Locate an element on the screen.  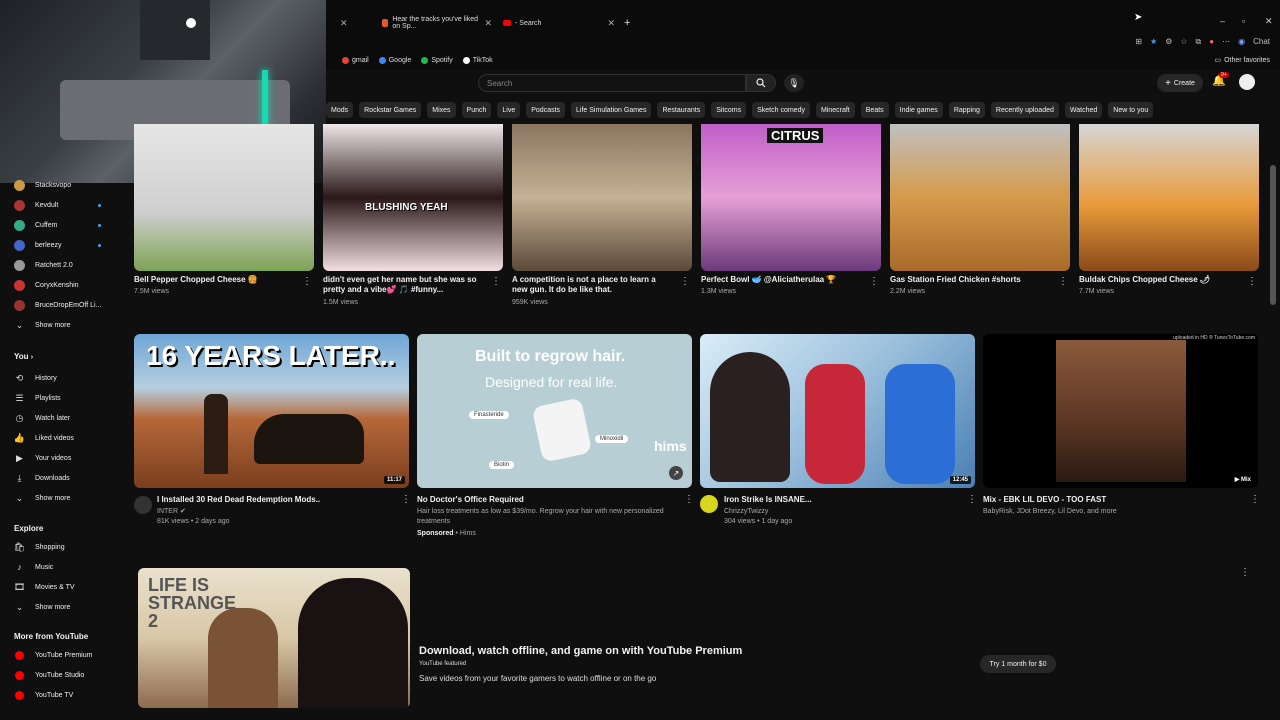
sidebar-you-header: You › is located at coordinates (23, 356).